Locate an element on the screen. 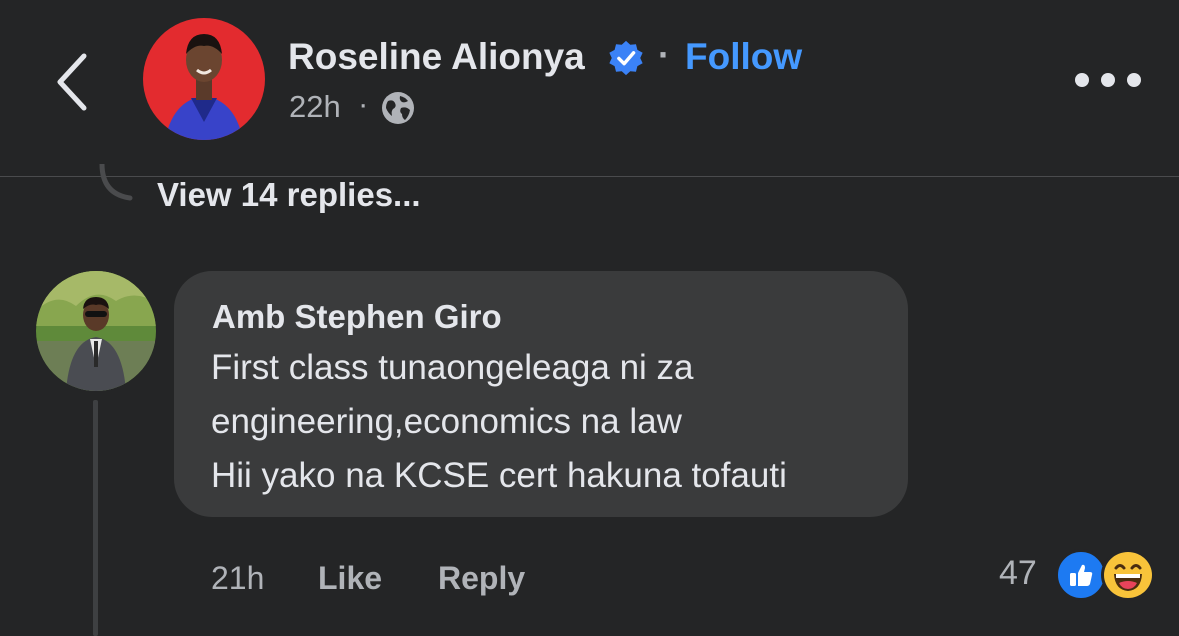  reply-connector-line is located at coordinates (116, 182).